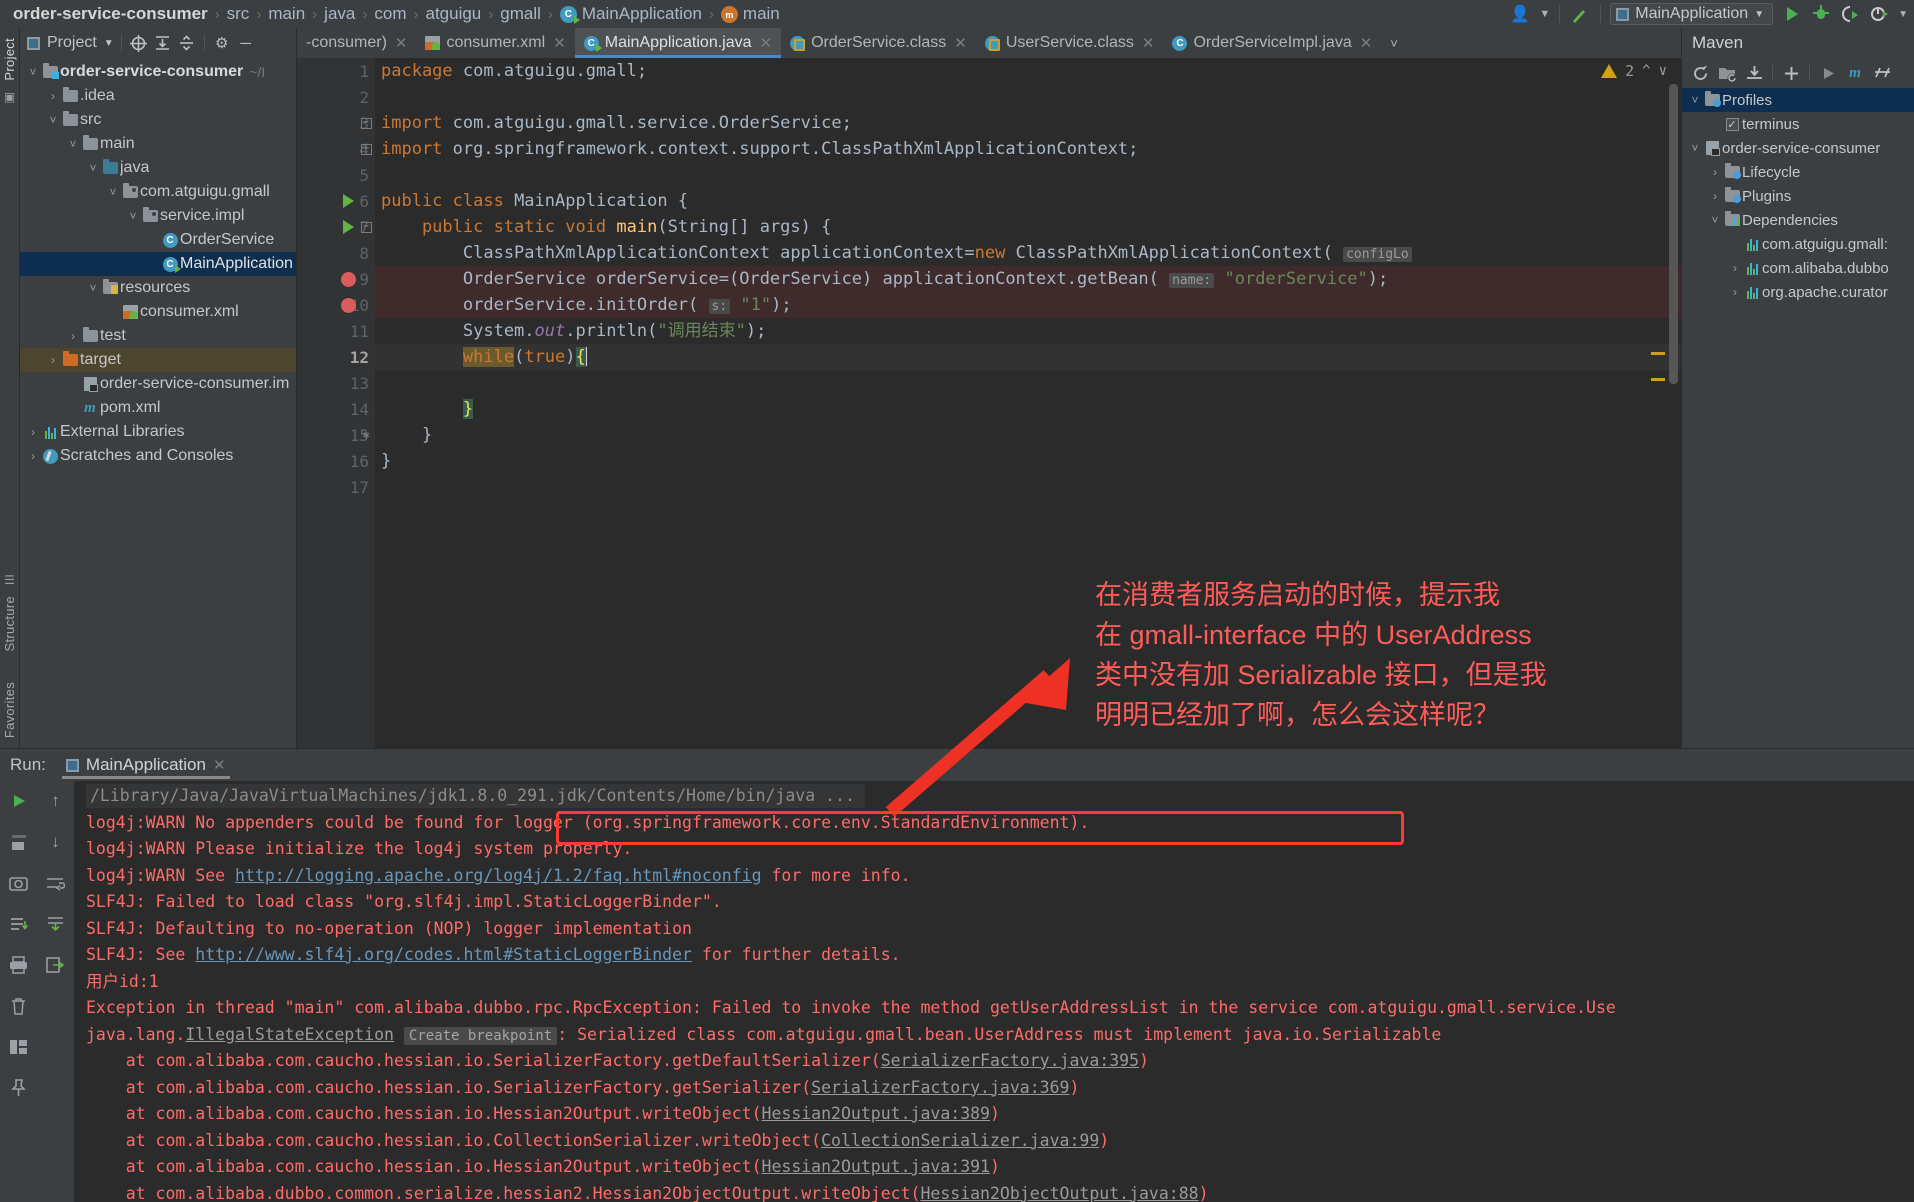 Image resolution: width=1914 pixels, height=1202 pixels. What do you see at coordinates (56, 924) in the screenshot?
I see `scroll-to-end-icon` at bounding box center [56, 924].